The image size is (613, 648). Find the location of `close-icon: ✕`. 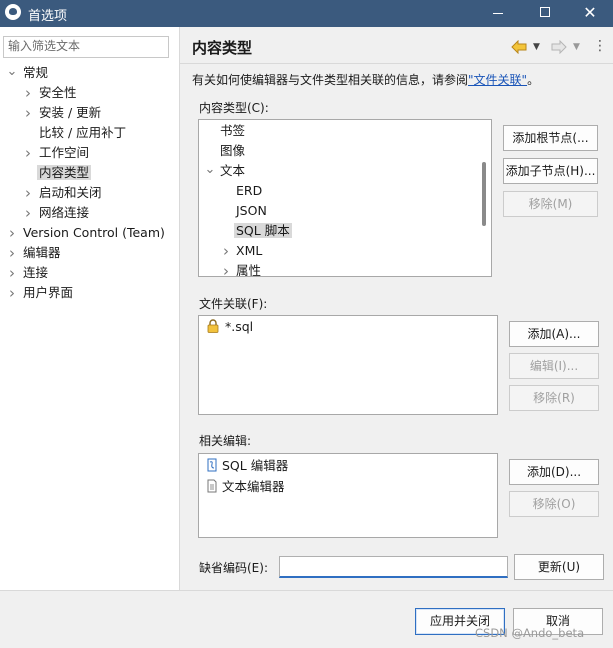

close-icon: ✕ is located at coordinates (590, 12).